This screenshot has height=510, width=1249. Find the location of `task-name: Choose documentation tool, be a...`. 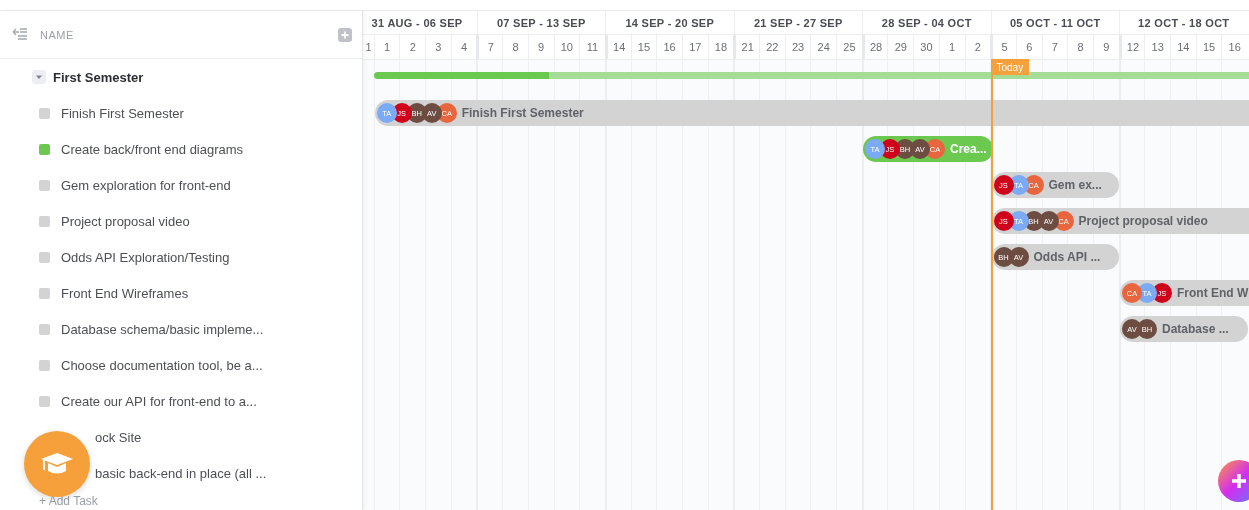

task-name: Choose documentation tool, be a... is located at coordinates (162, 365).